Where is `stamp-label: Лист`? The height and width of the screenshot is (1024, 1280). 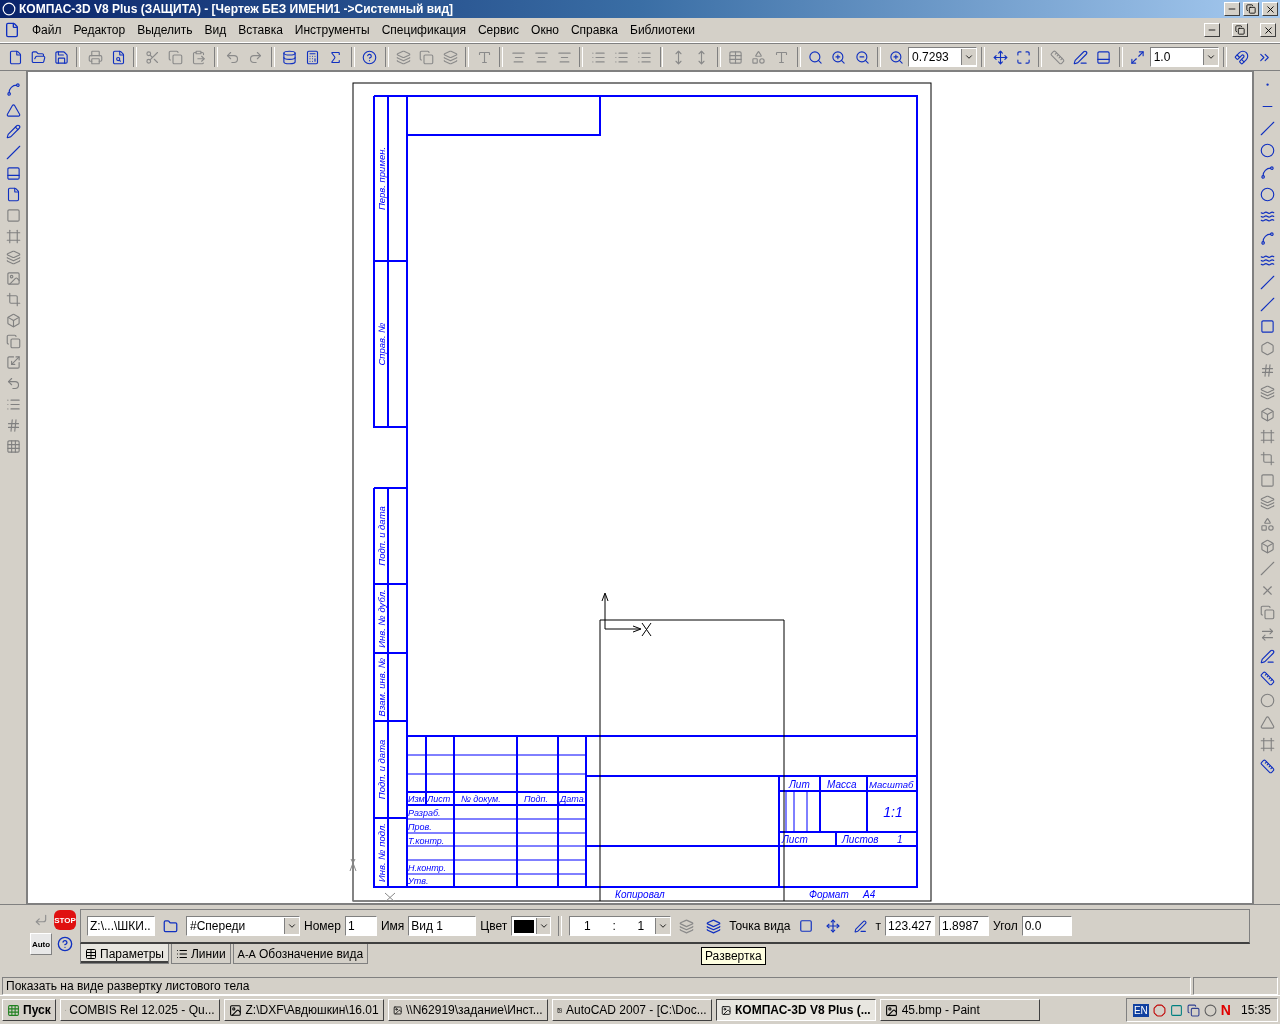 stamp-label: Лист is located at coordinates (795, 839).